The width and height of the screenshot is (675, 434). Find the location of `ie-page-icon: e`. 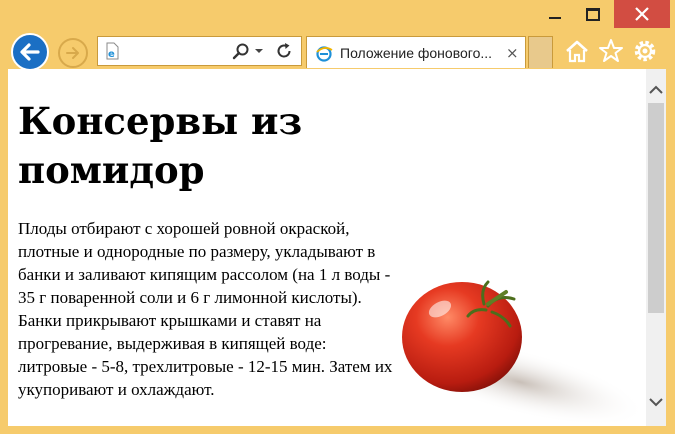

ie-page-icon: e is located at coordinates (112, 51).